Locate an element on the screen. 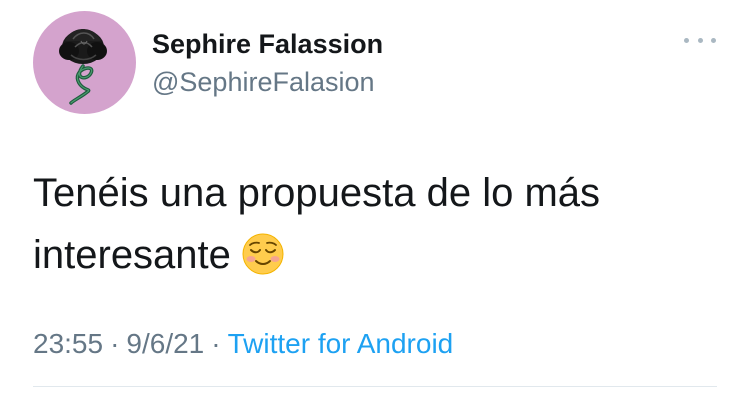  tweet-date: 9/6/21 is located at coordinates (165, 343).